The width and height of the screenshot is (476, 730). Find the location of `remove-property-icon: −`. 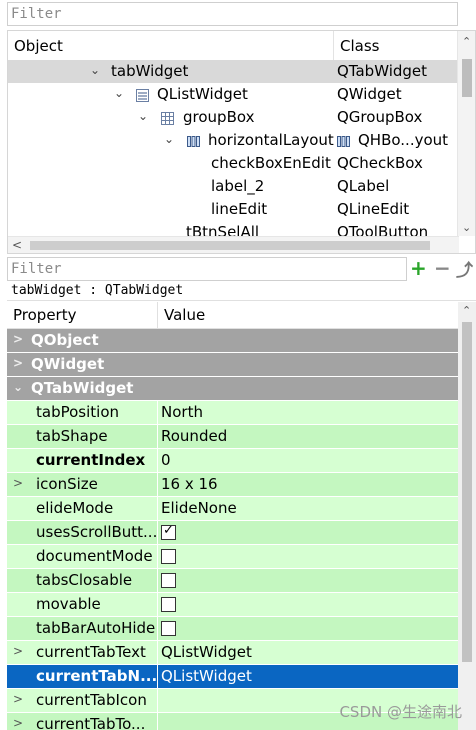

remove-property-icon: − is located at coordinates (442, 268).